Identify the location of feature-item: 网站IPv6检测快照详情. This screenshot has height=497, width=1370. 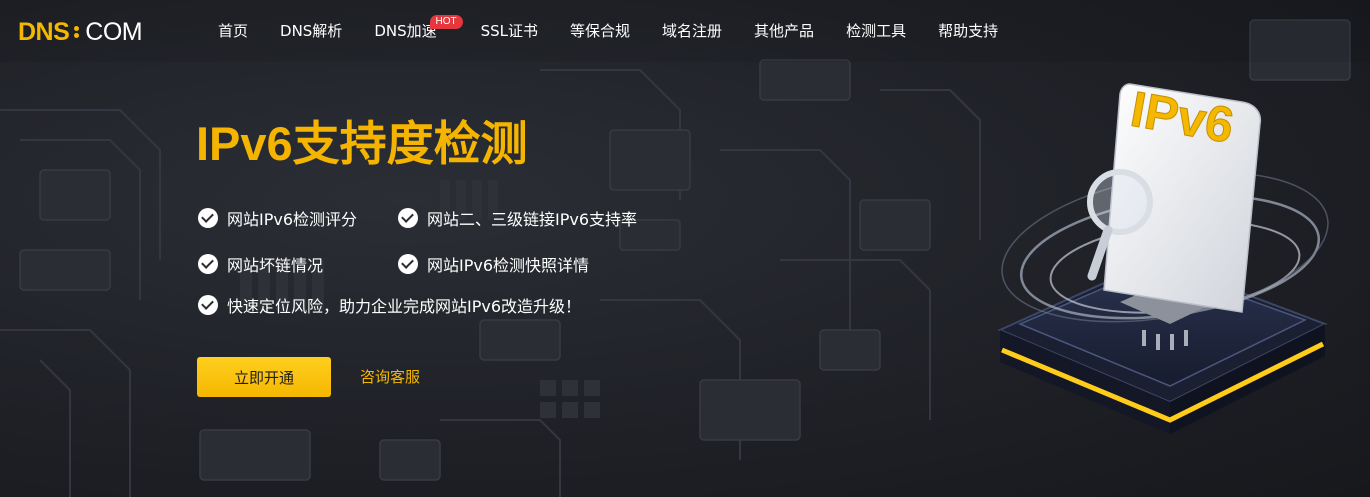
(493, 264).